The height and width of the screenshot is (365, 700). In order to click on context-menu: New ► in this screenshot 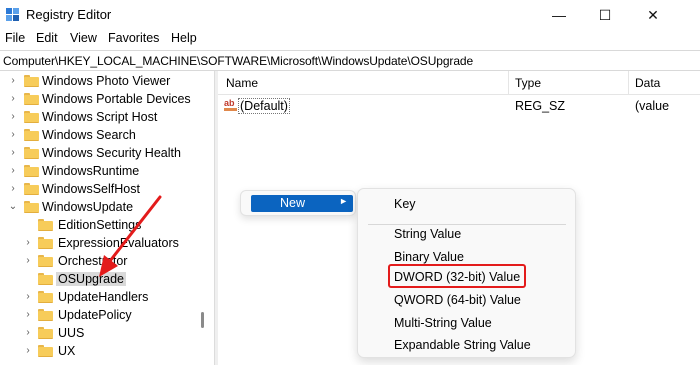, I will do `click(298, 203)`.